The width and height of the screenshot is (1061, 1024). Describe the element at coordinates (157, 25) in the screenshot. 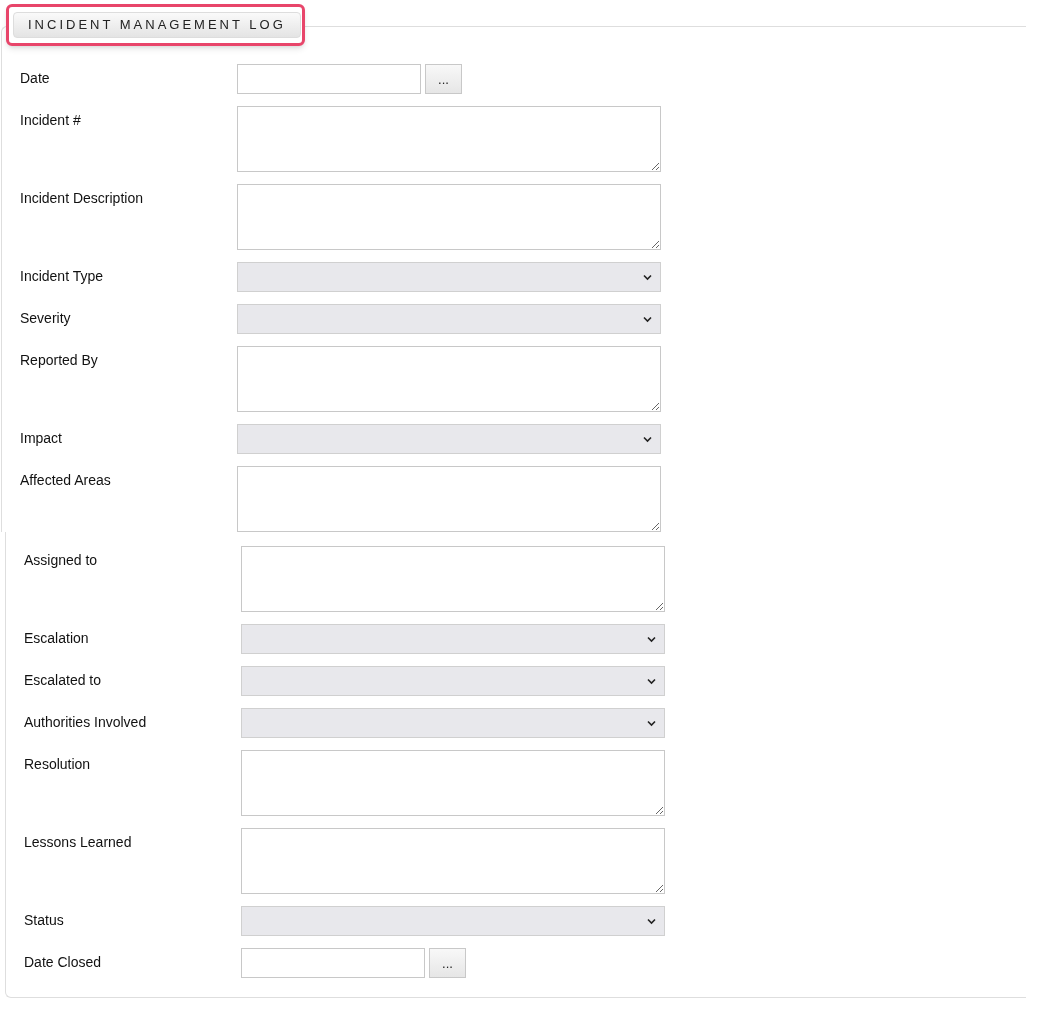

I see `form-title: INCIDENT MANAGEMENT LOG` at that location.